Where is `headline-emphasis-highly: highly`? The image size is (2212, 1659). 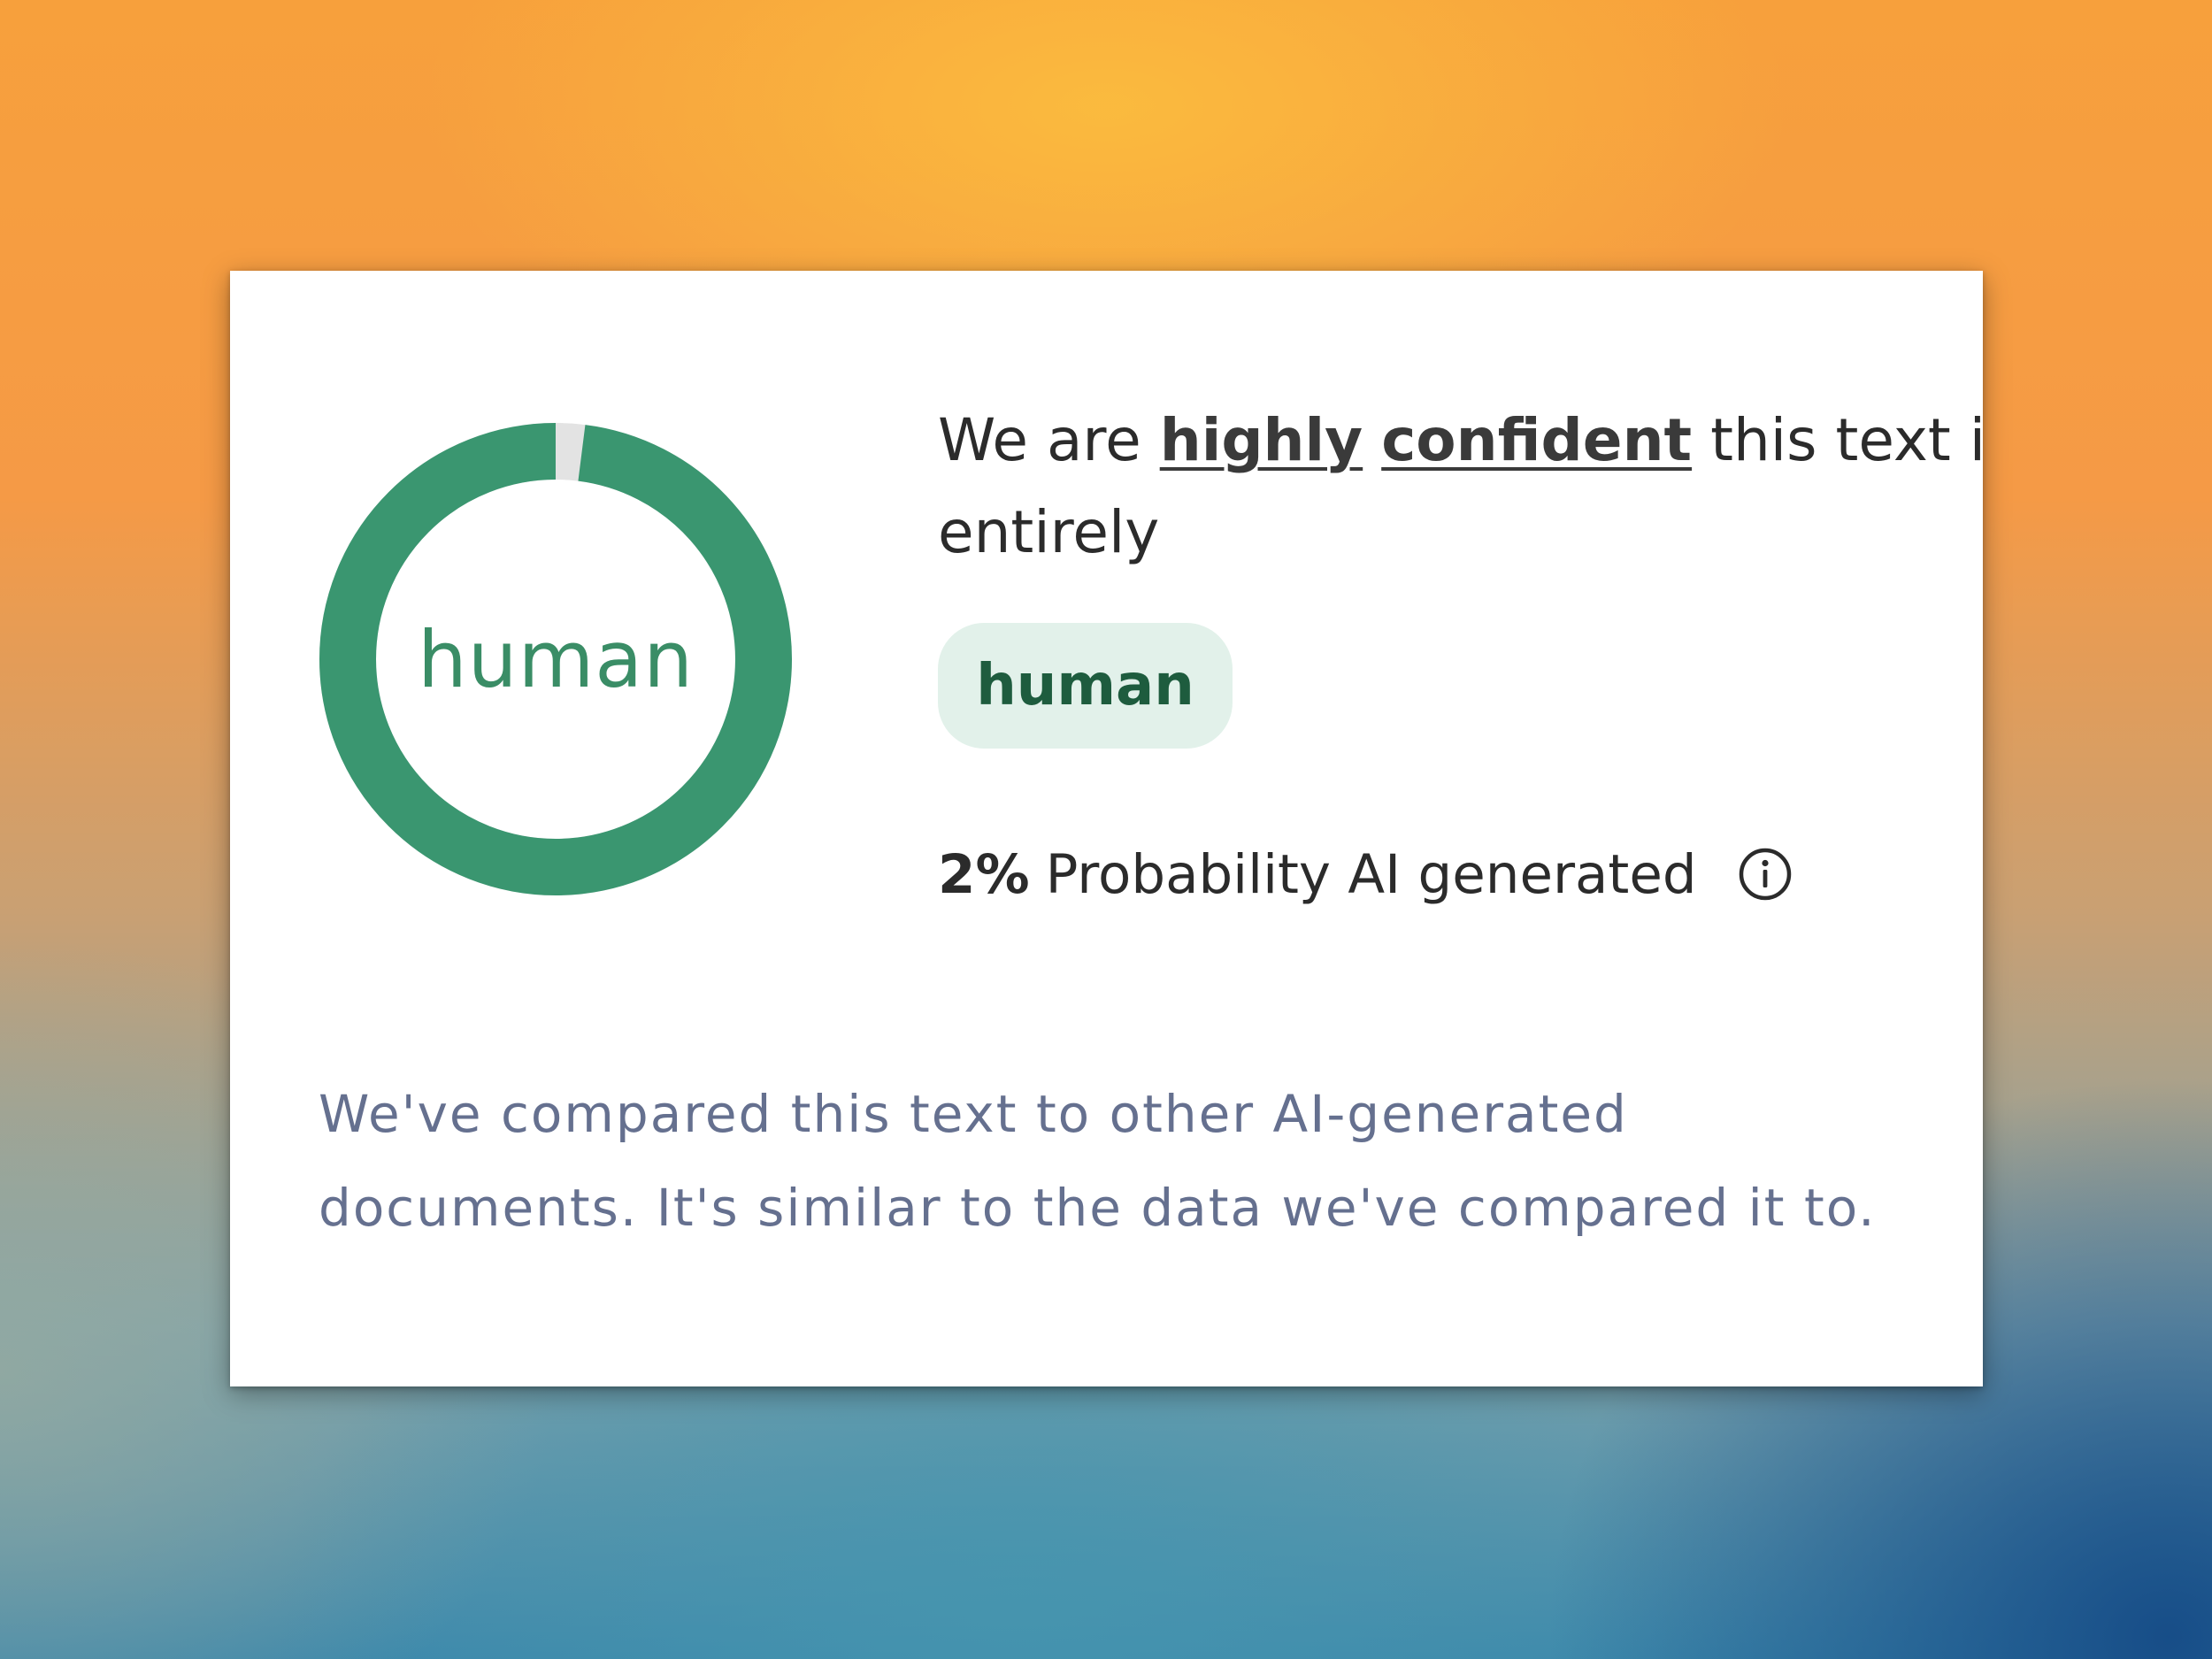
headline-emphasis-highly: highly is located at coordinates (1261, 440).